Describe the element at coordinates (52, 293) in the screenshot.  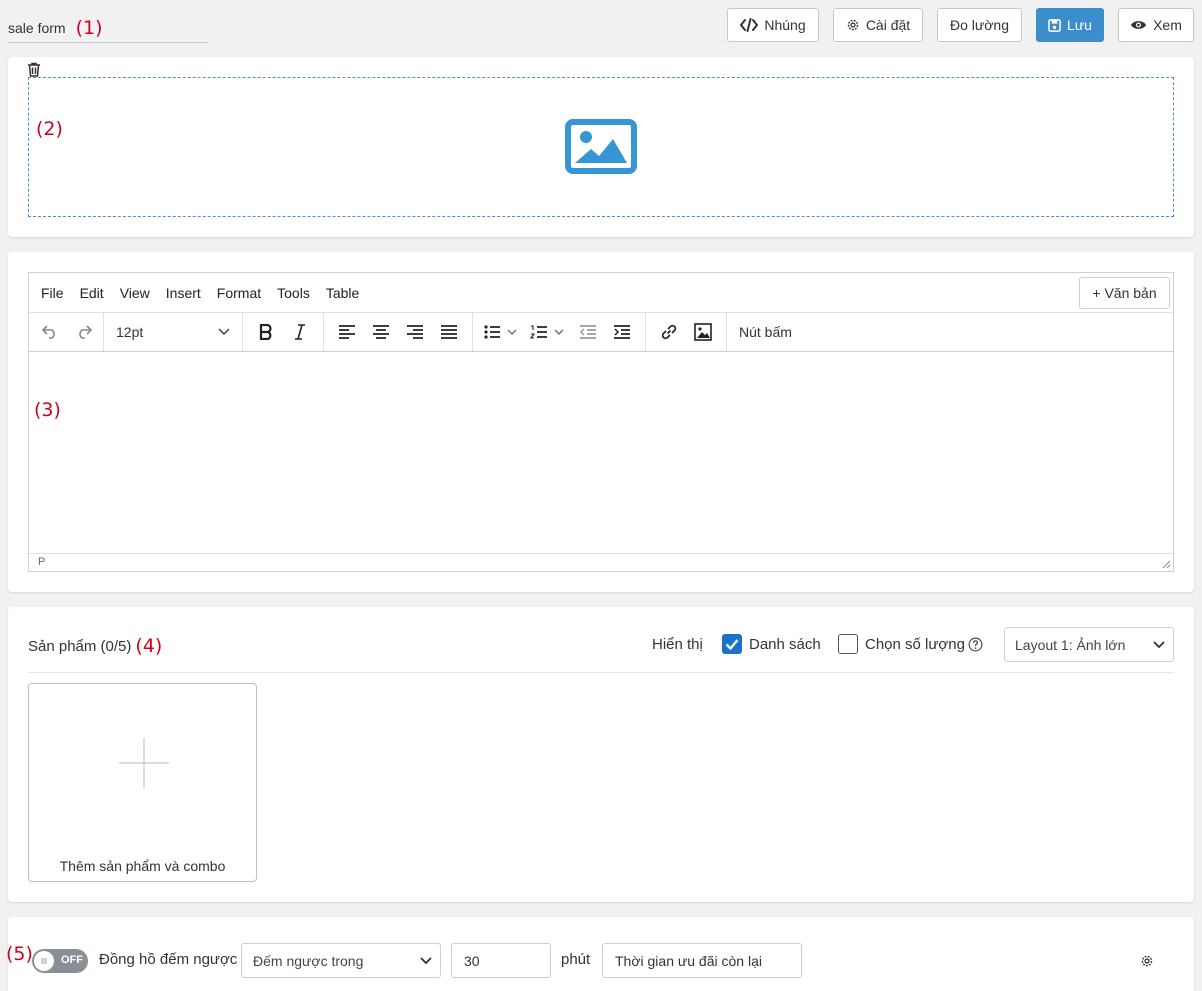
I see `menu-file: File` at that location.